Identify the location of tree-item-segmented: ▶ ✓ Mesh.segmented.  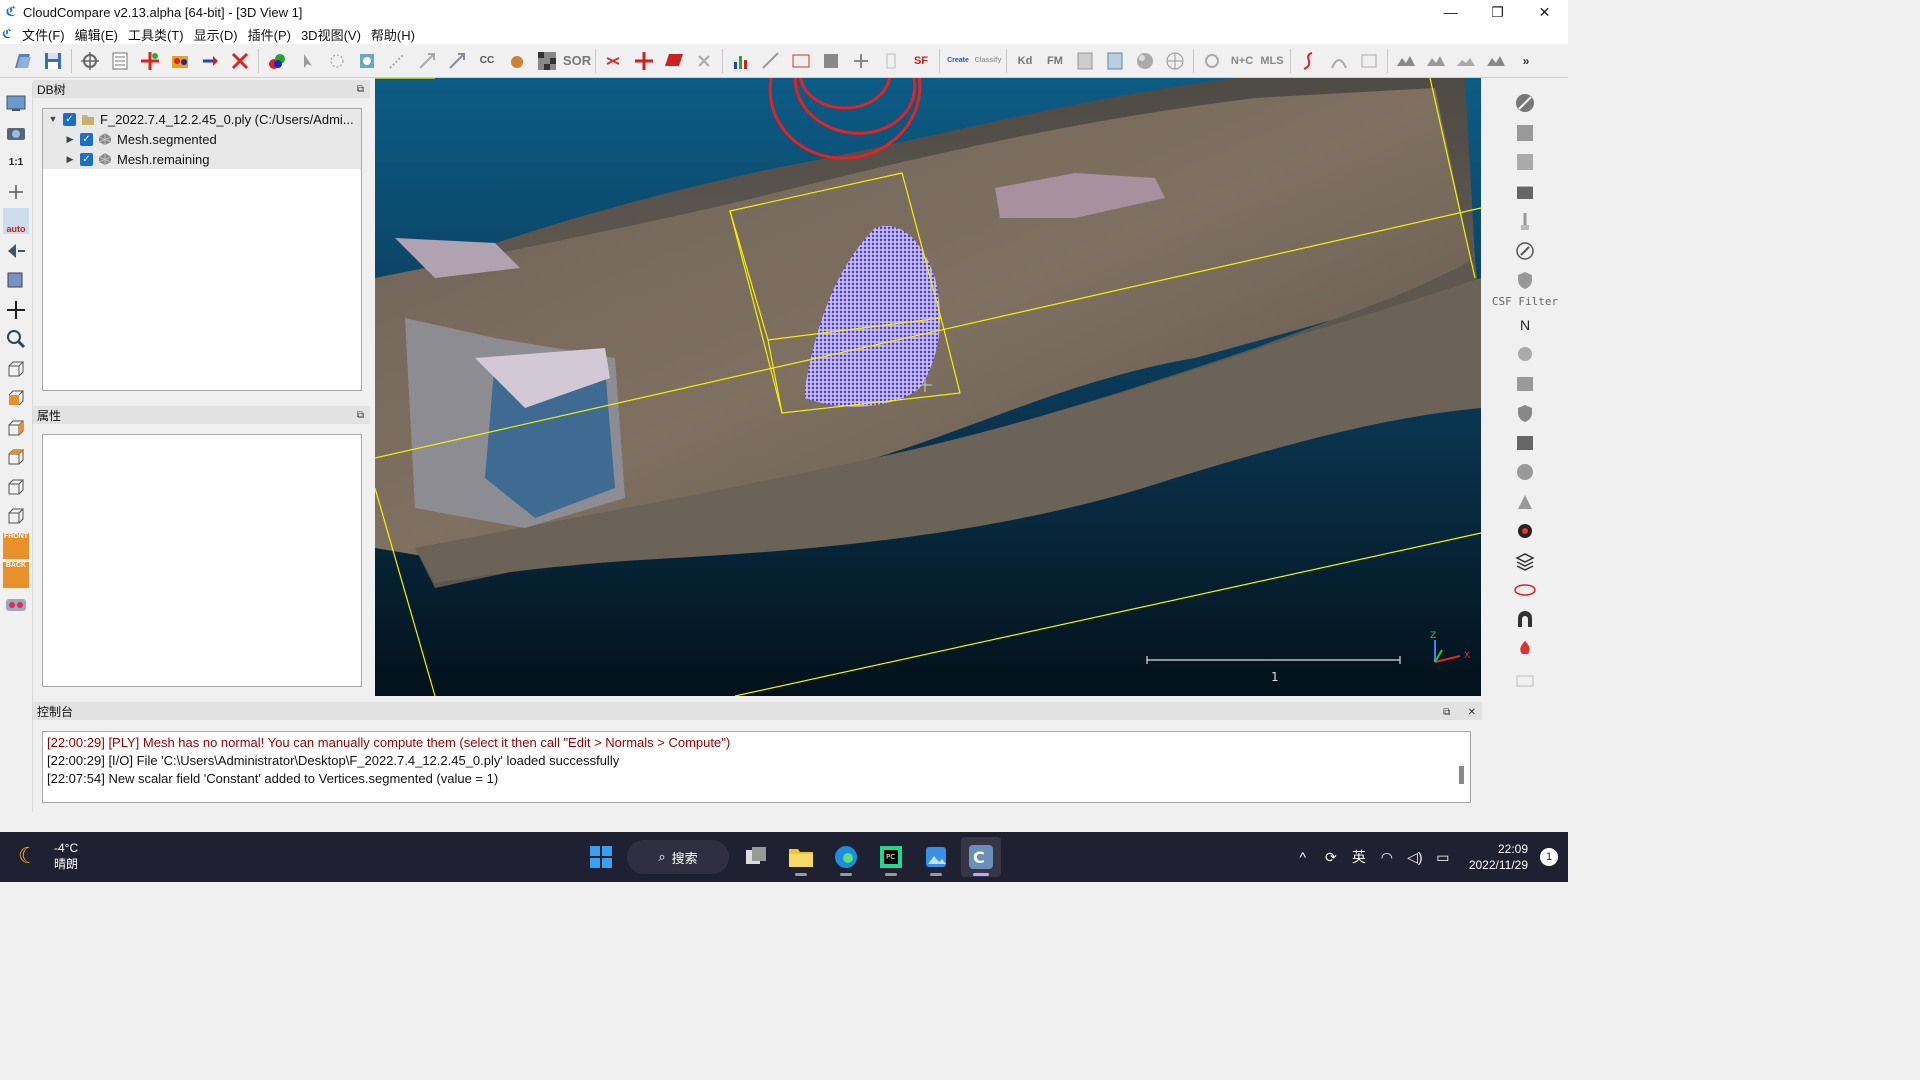
(202, 139).